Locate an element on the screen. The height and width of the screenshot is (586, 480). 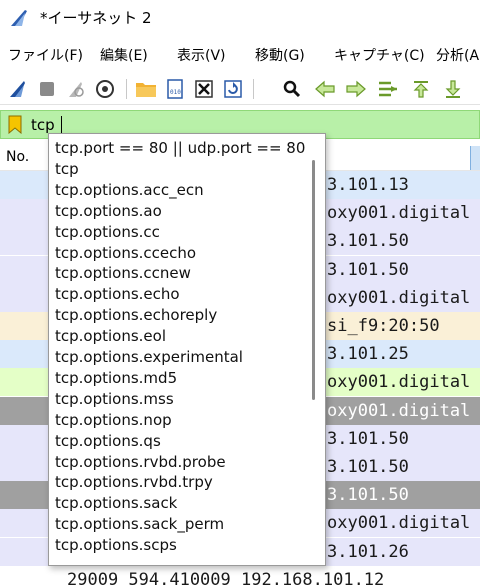
close-file-icon is located at coordinates (204, 89).